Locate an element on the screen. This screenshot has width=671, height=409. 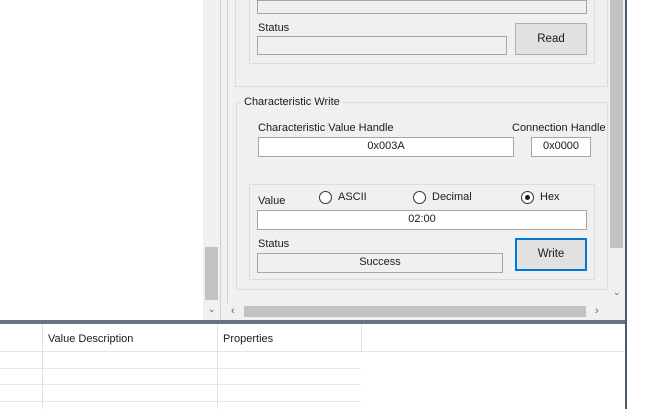
scroll-left-icon: ‹ is located at coordinates (233, 311).